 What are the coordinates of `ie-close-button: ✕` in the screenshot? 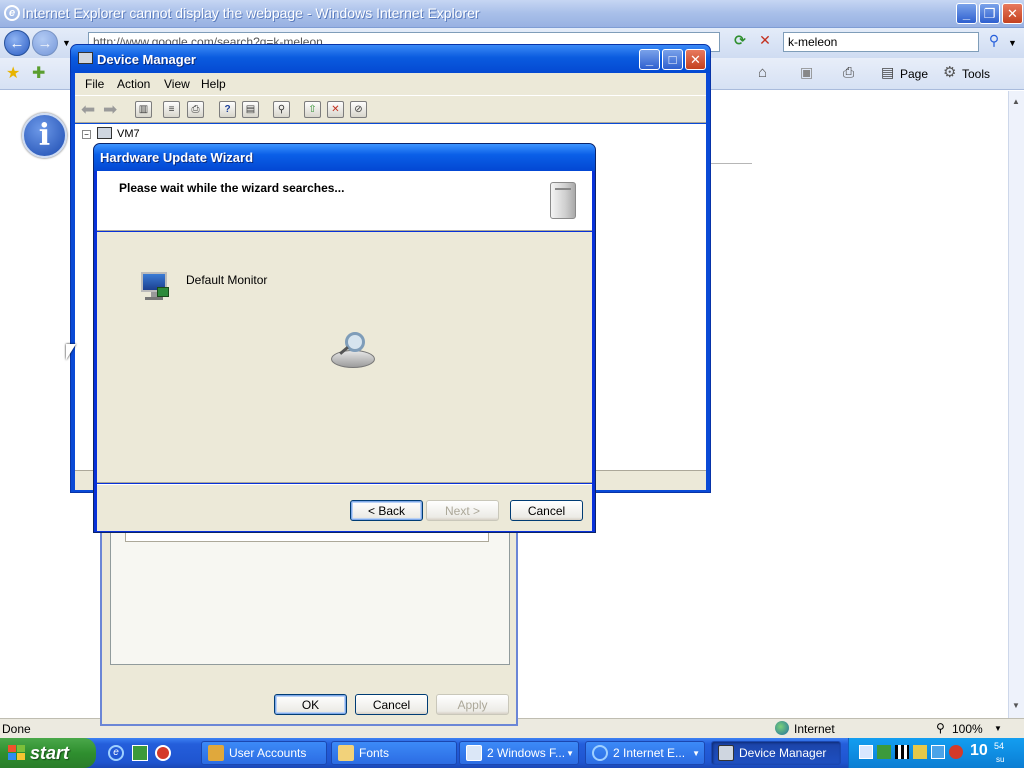 It's located at (1012, 13).